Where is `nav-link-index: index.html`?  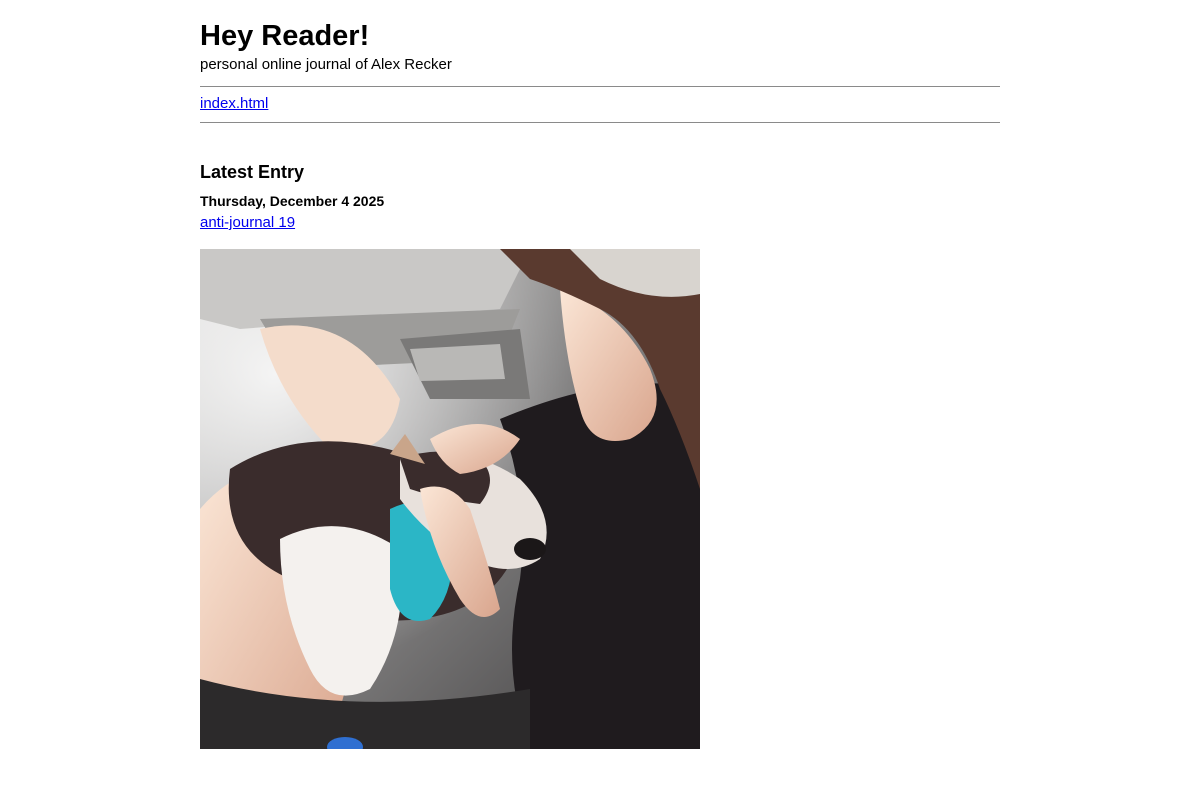 nav-link-index: index.html is located at coordinates (234, 104).